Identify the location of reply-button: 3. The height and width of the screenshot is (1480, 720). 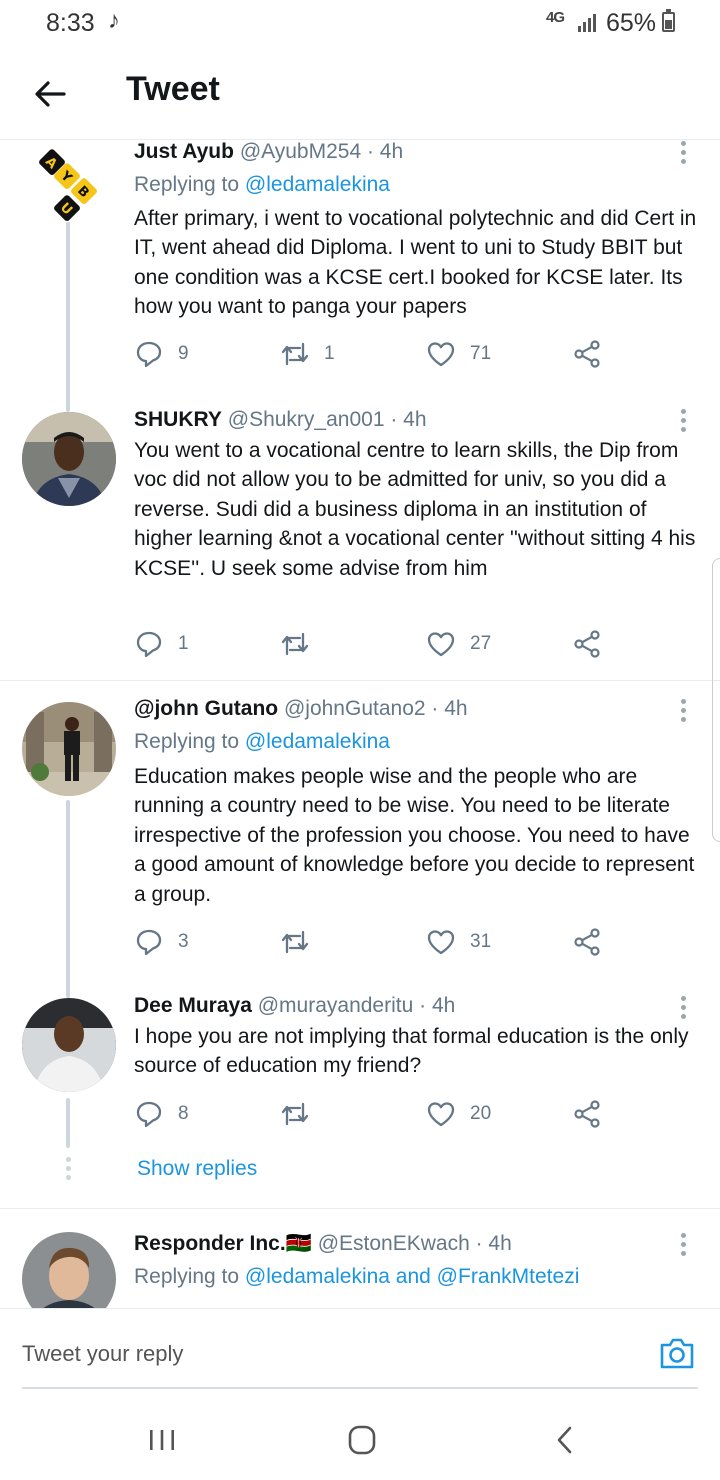
(161, 942).